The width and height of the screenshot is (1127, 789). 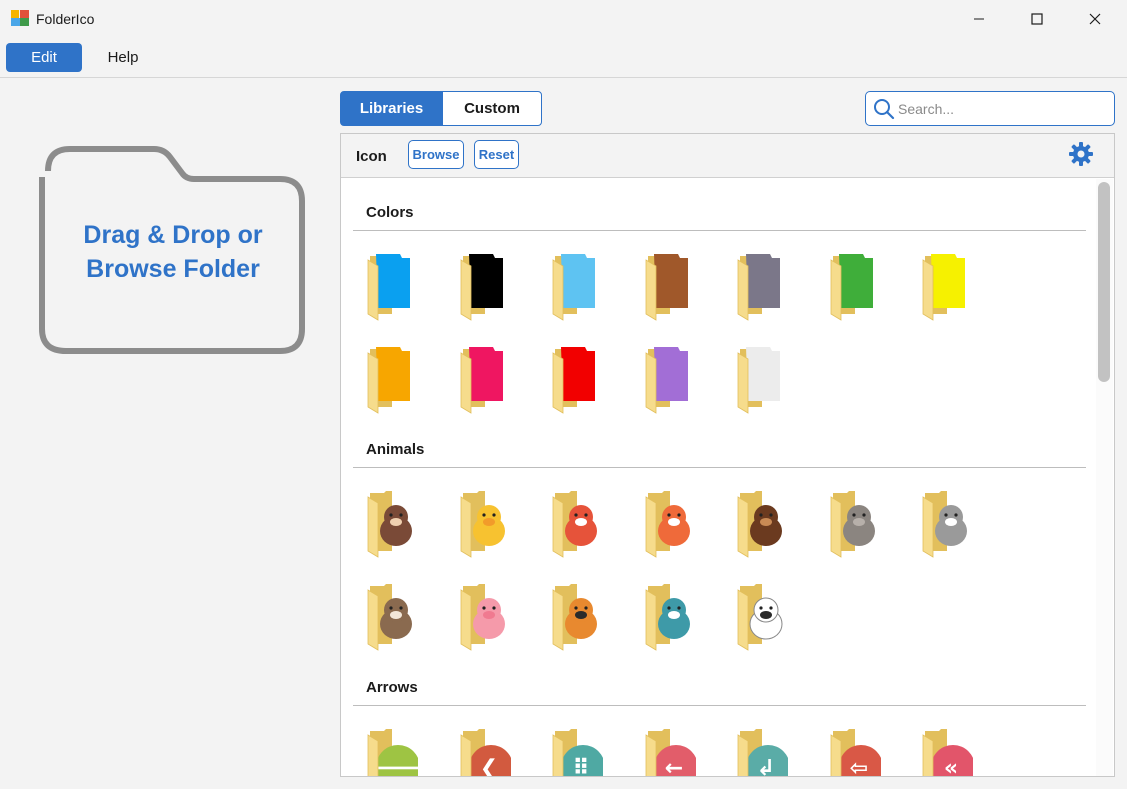 I want to click on folder-white-icon, so click(x=762, y=379).